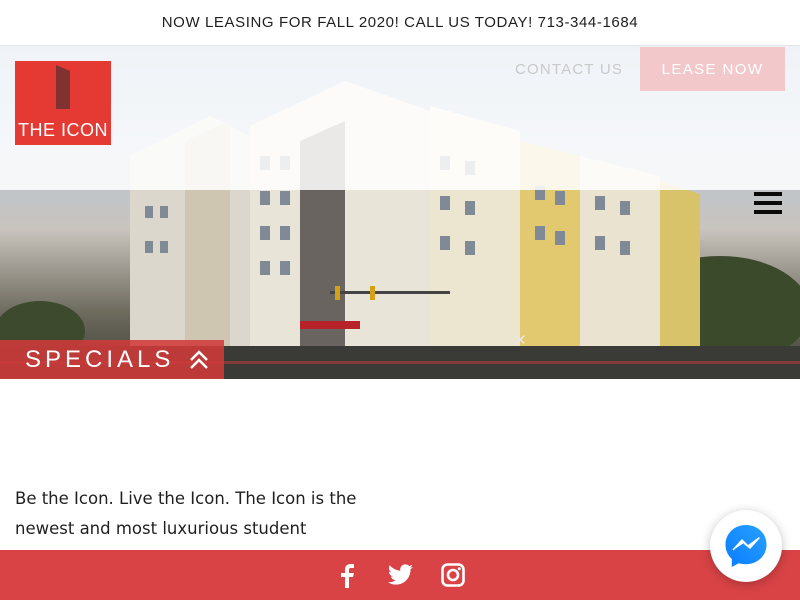 This screenshot has width=800, height=600. Describe the element at coordinates (712, 69) in the screenshot. I see `lease-now-button: LEASE NOW` at that location.